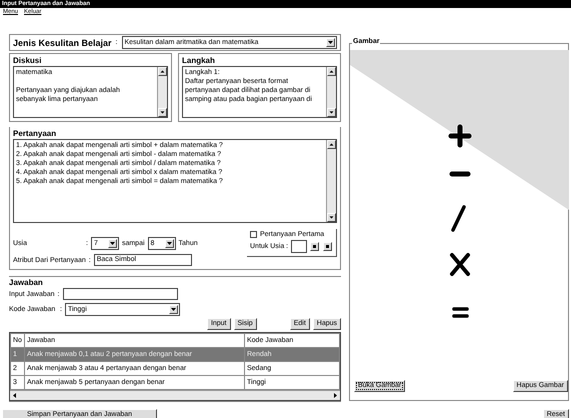 The width and height of the screenshot is (571, 418). I want to click on field-label: Jenis Kesulitan Belajar, so click(62, 43).